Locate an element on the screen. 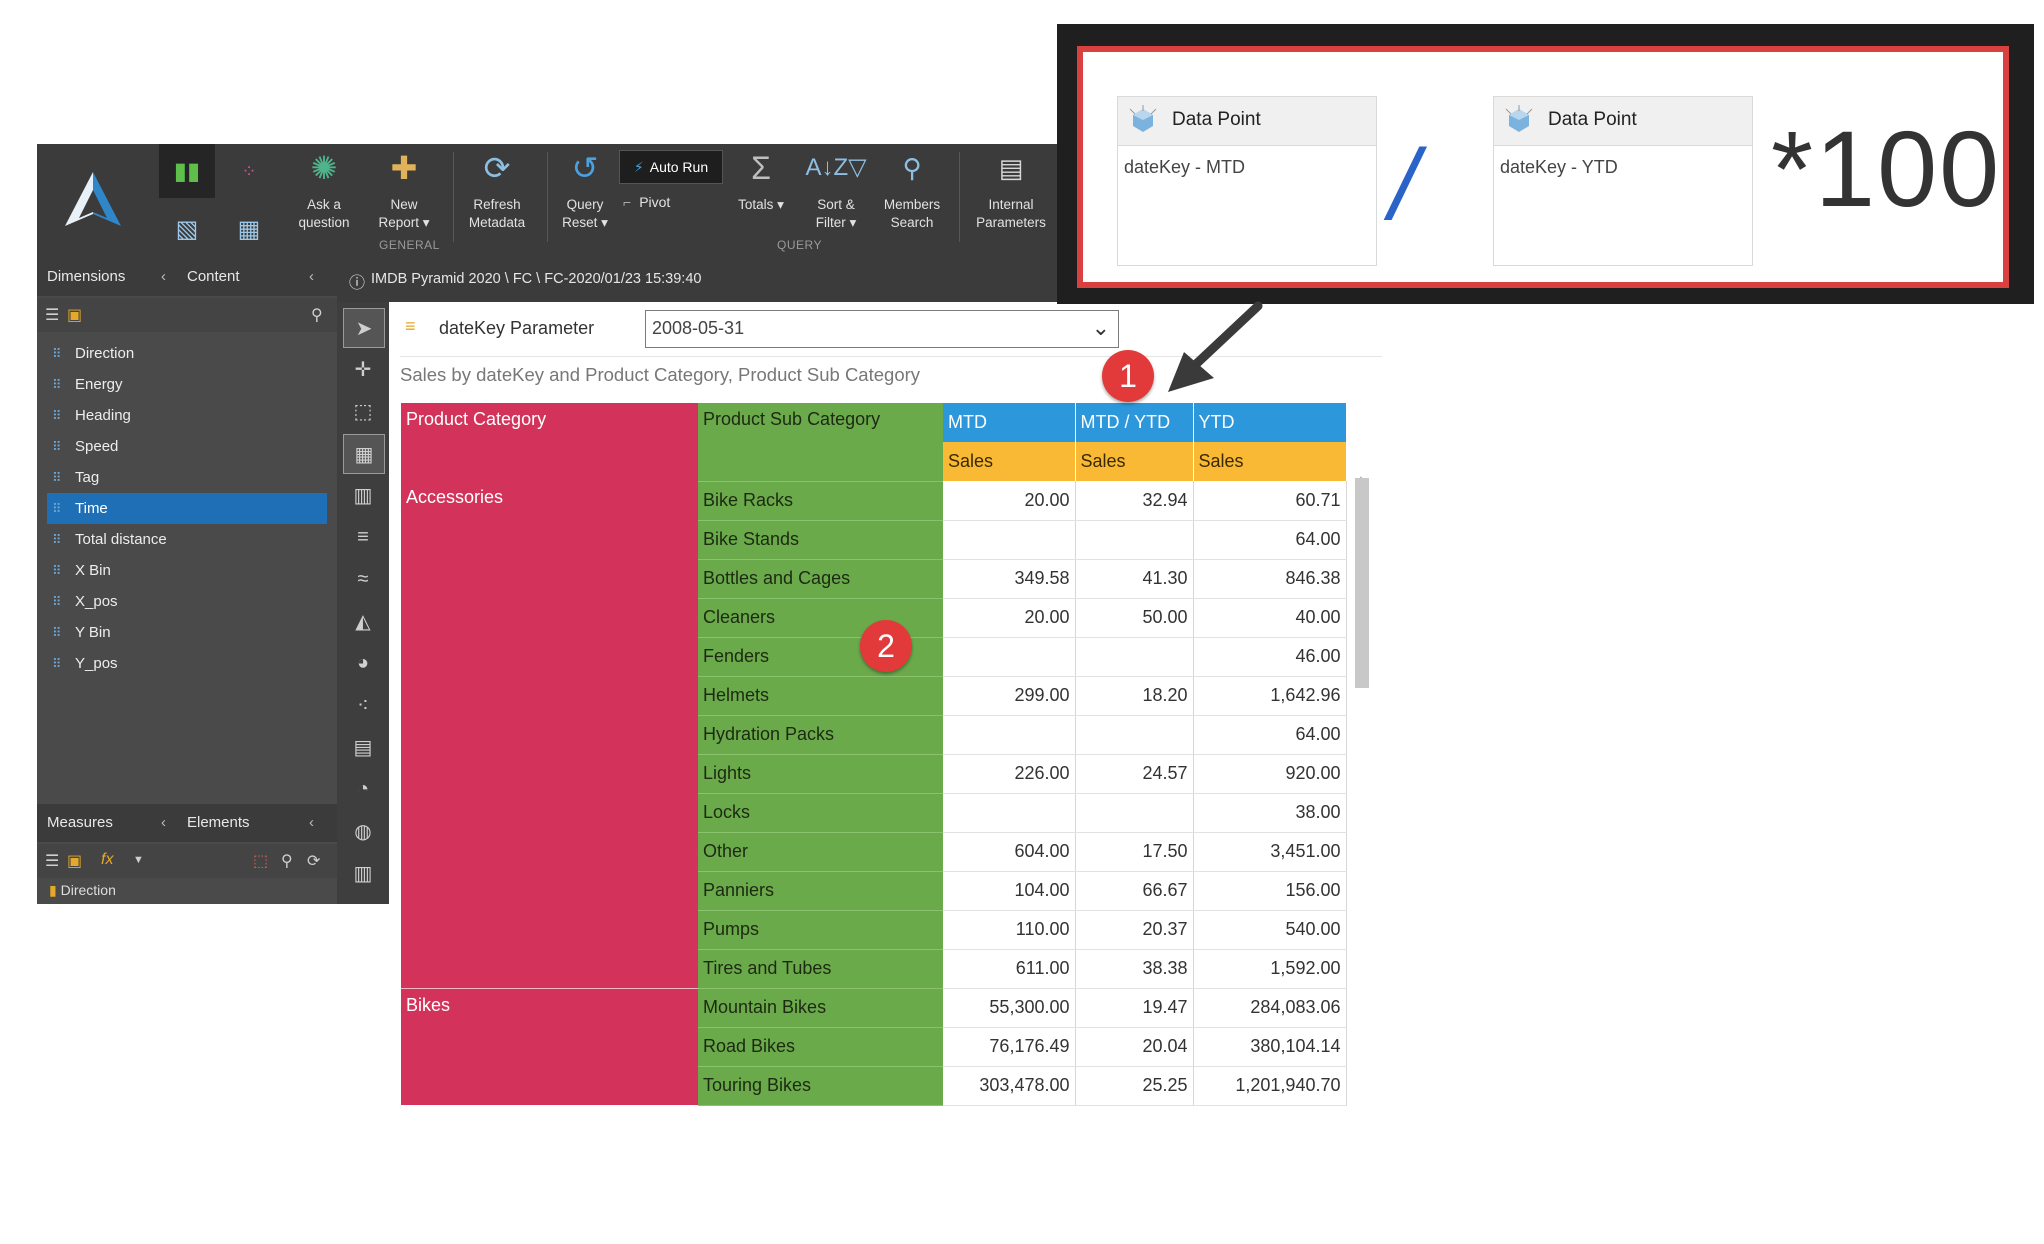  chevron-down-icon: ▼ is located at coordinates (138, 860).